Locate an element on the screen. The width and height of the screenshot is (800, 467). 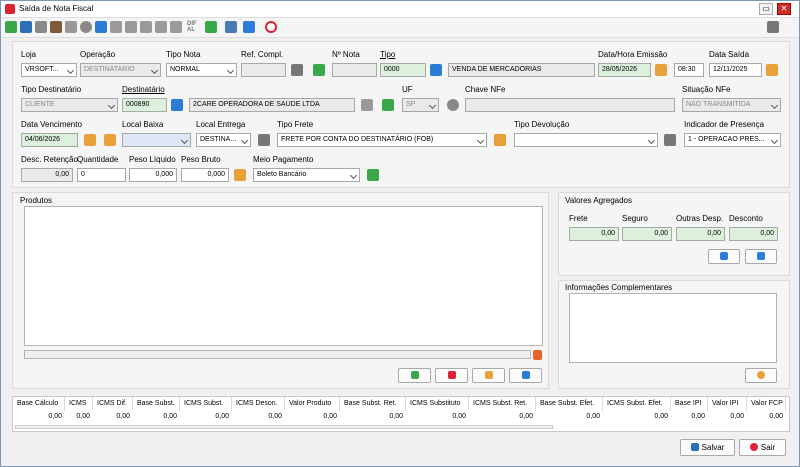
totals-header-0: Base Cálculo is located at coordinates (39, 404).